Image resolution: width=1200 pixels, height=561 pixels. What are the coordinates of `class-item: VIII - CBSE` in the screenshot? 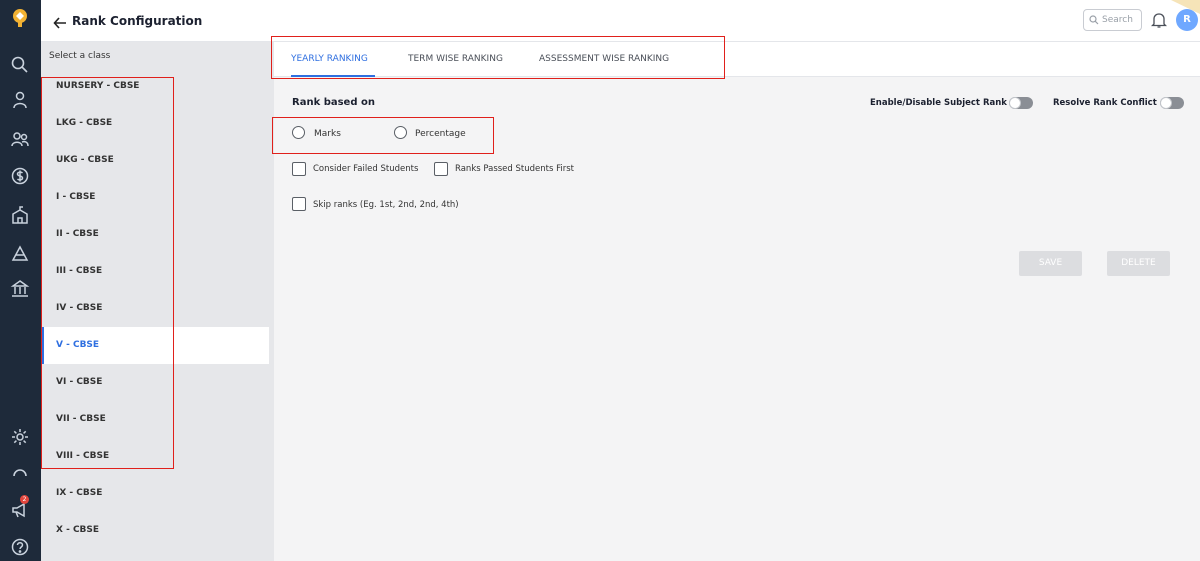 It's located at (155, 456).